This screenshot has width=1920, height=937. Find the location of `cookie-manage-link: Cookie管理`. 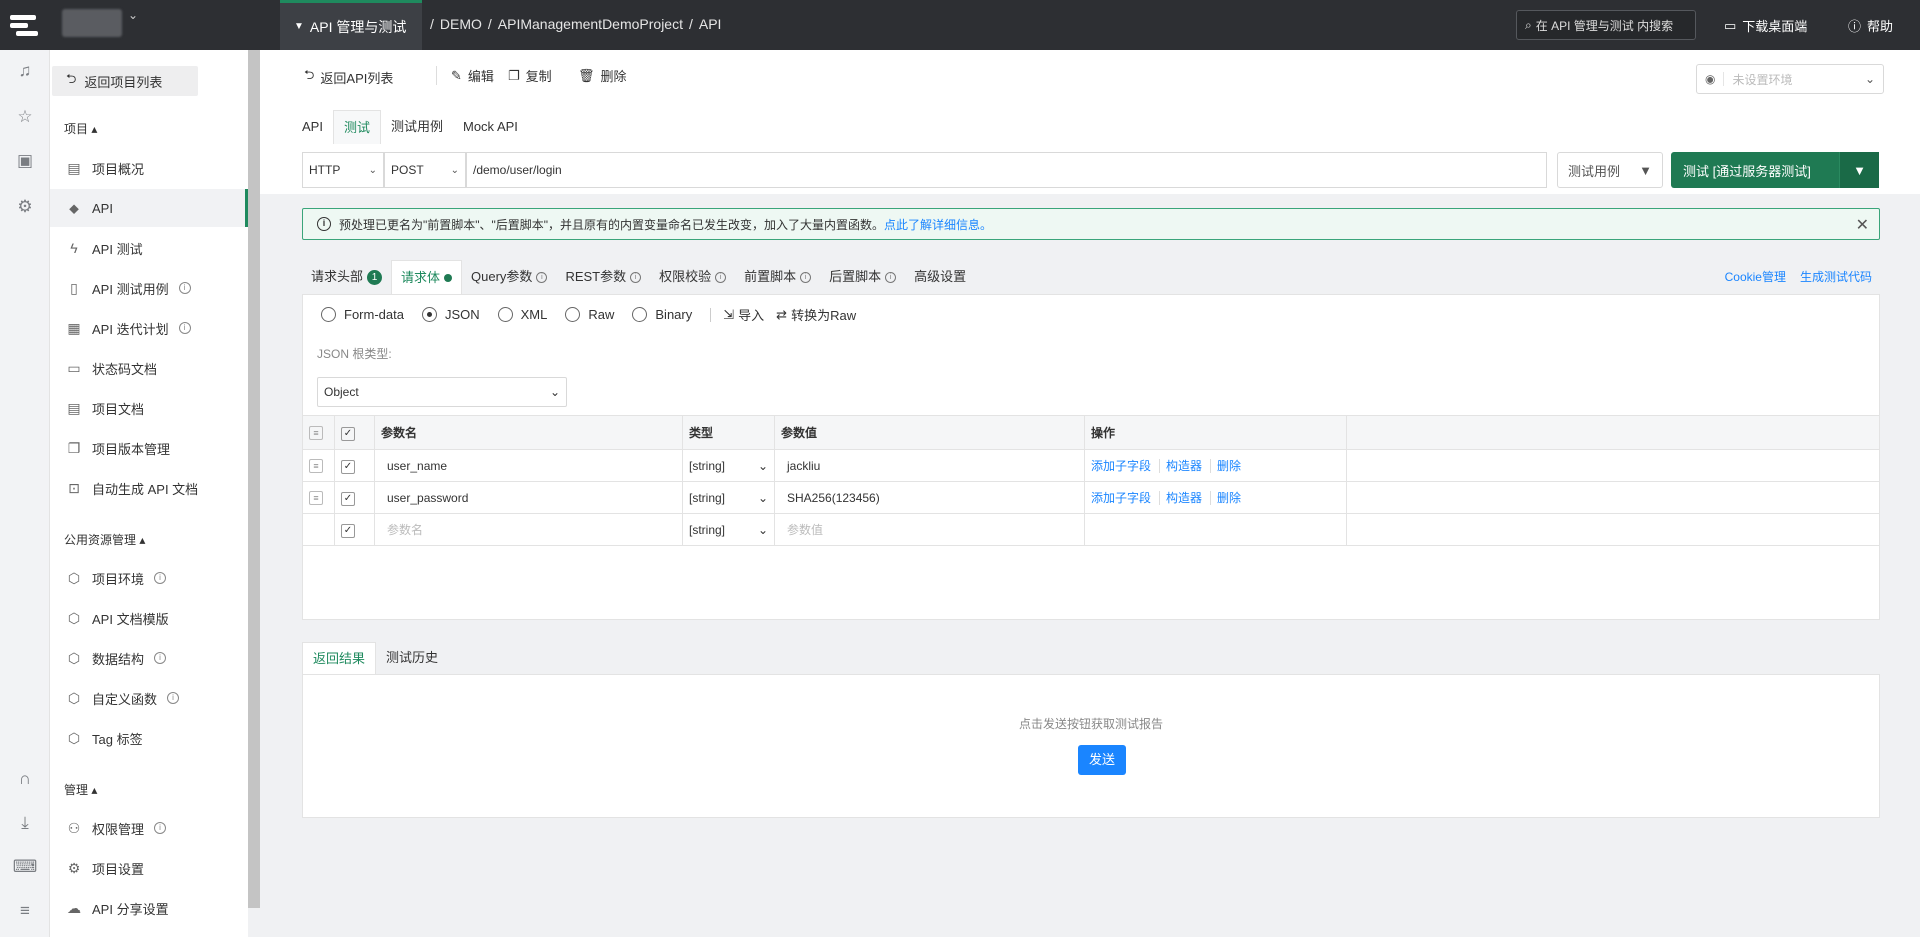

cookie-manage-link: Cookie管理 is located at coordinates (1755, 277).